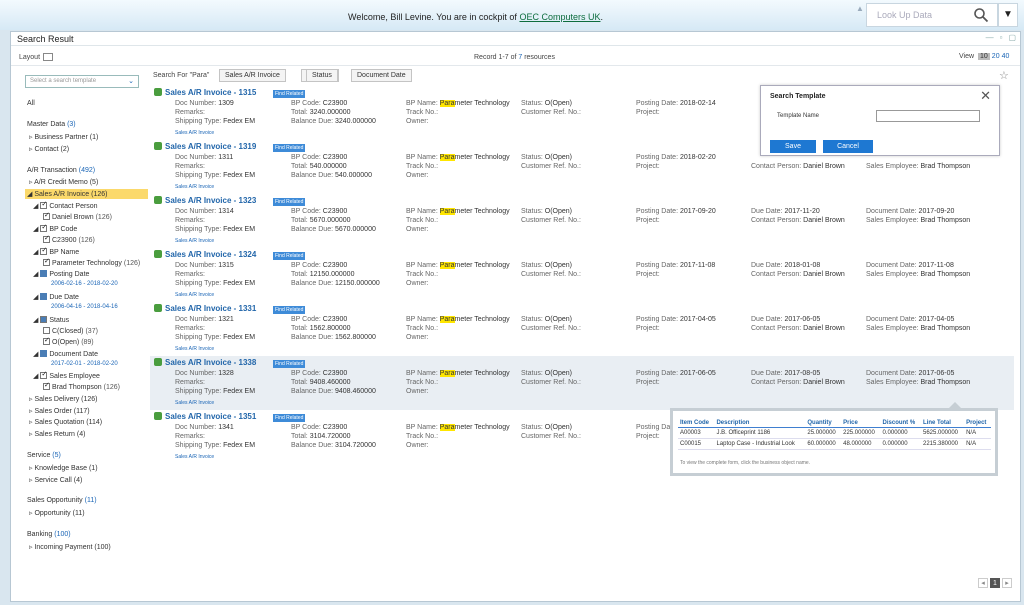 This screenshot has width=1024, height=605. I want to click on facet-ar-credit-memo: ▹ A/R Credit Memo (5), so click(63, 182).